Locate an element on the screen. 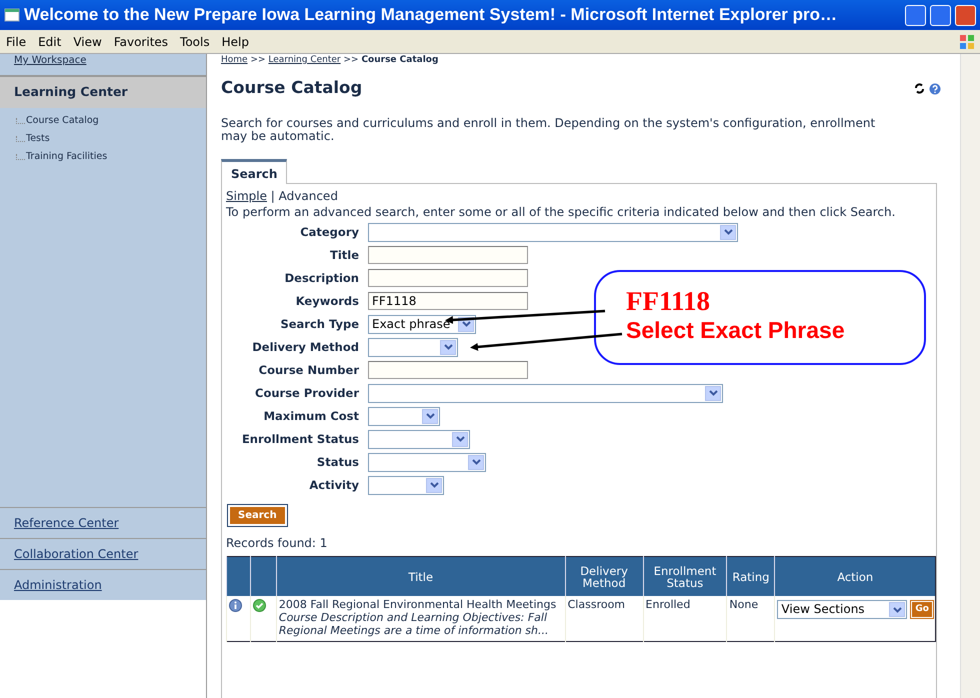  search-mode-link: Advanced is located at coordinates (308, 195).